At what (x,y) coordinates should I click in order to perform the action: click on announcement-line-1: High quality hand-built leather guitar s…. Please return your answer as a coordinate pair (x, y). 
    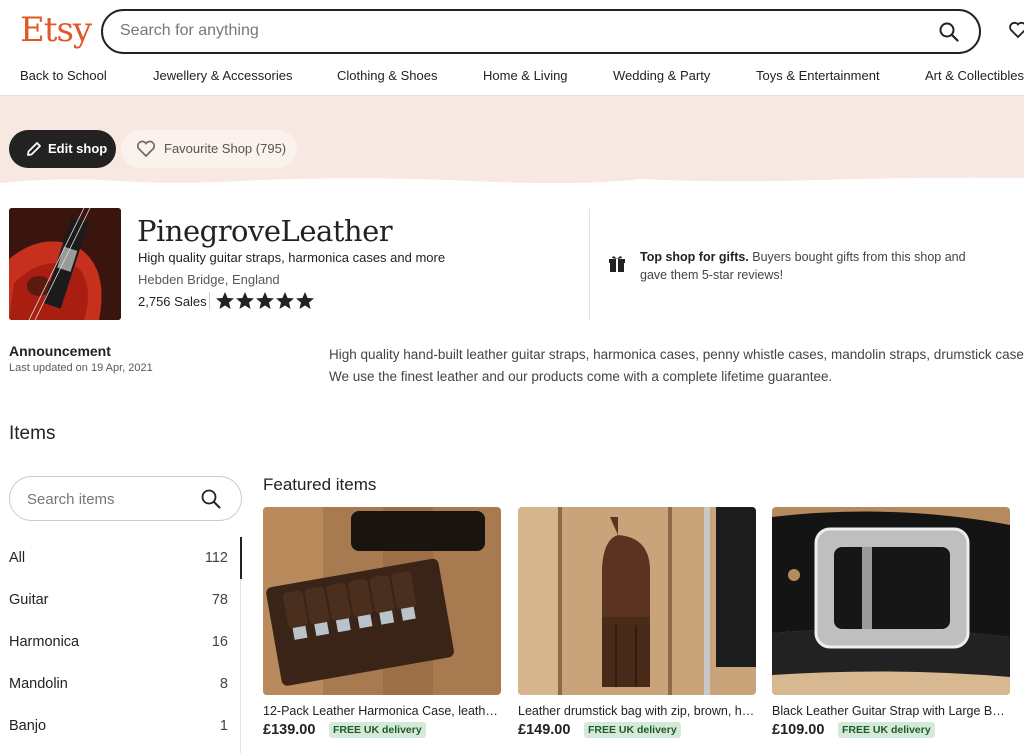
    Looking at the image, I should click on (676, 354).